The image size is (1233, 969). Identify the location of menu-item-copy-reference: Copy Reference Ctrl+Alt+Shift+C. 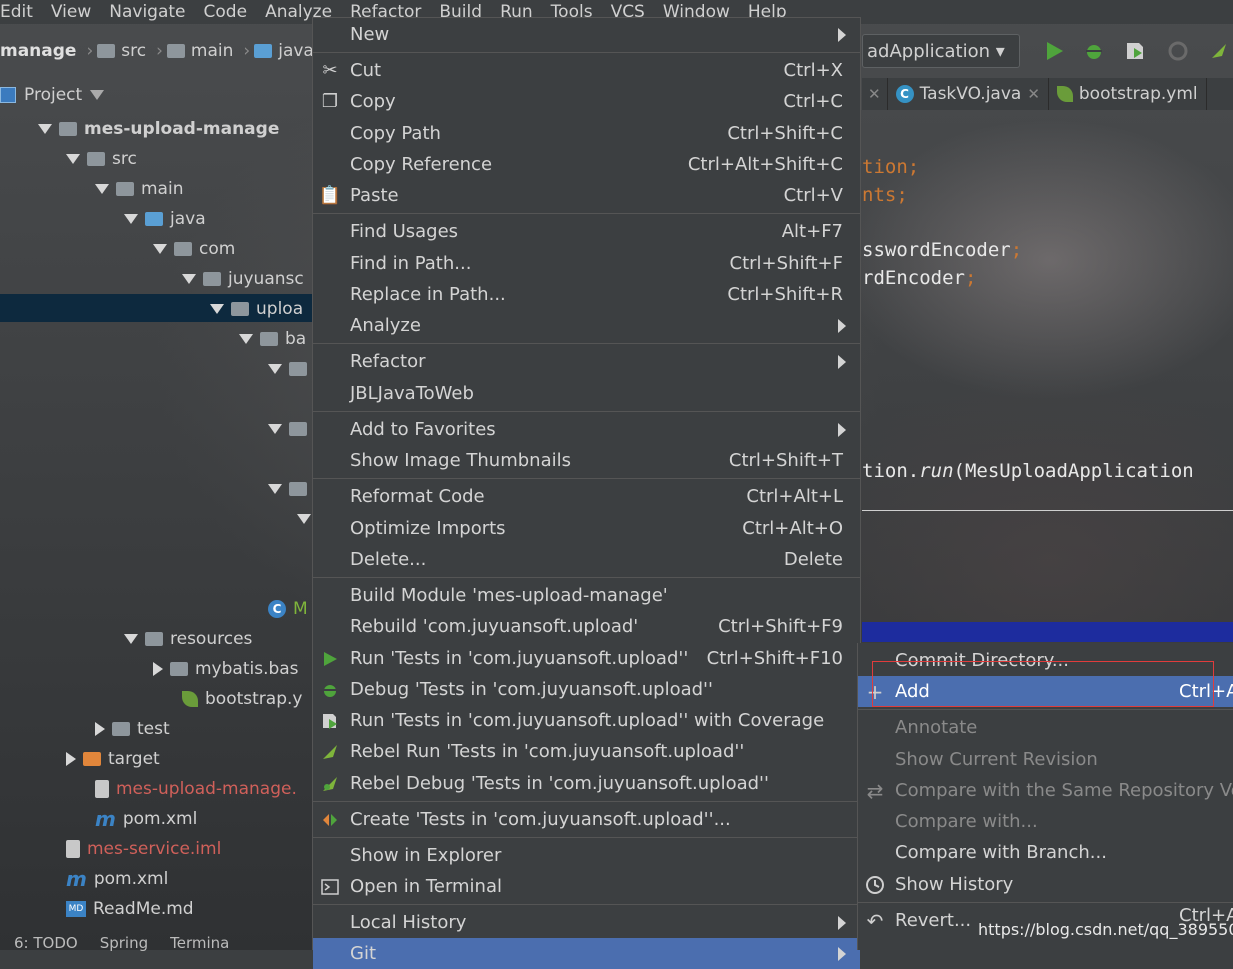
(586, 164).